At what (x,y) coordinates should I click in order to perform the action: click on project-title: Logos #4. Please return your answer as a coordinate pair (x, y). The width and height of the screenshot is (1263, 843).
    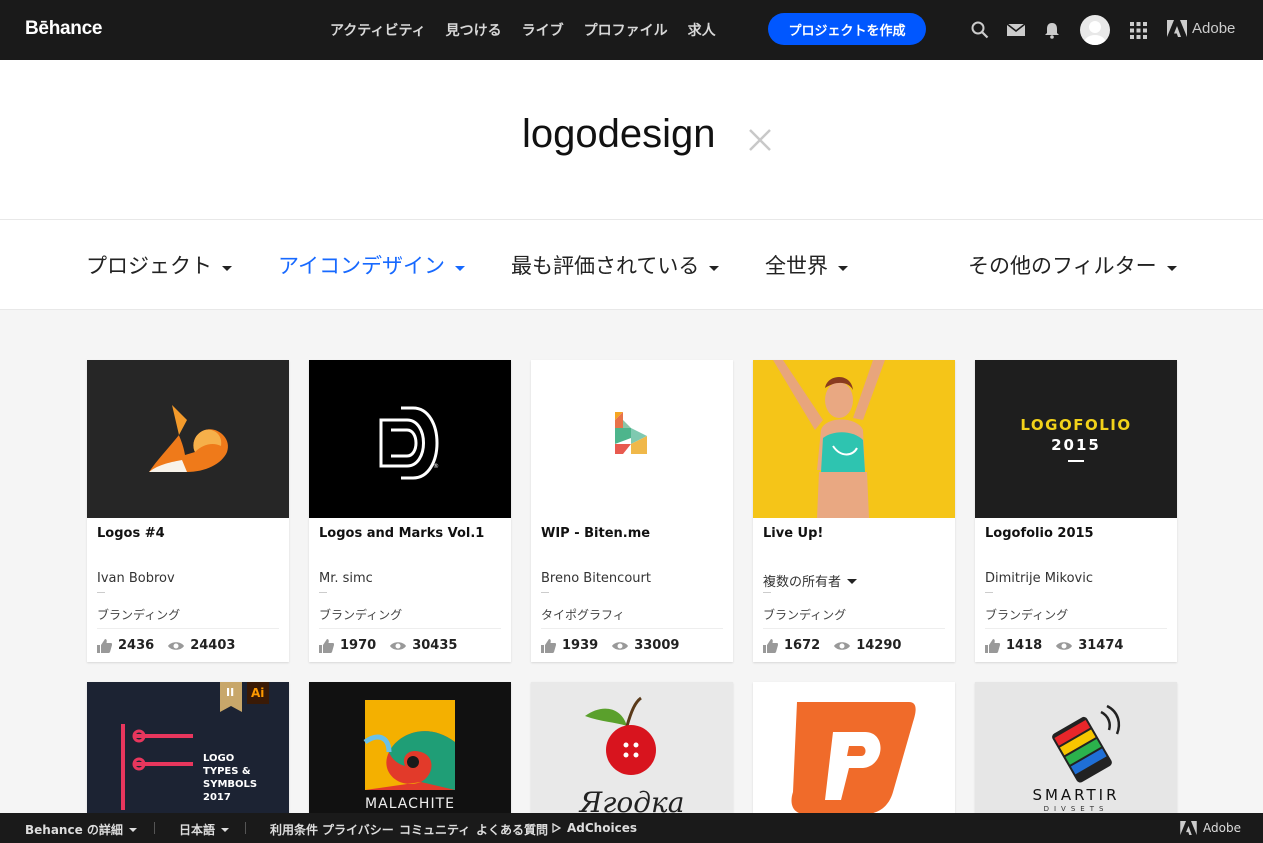
    Looking at the image, I should click on (131, 533).